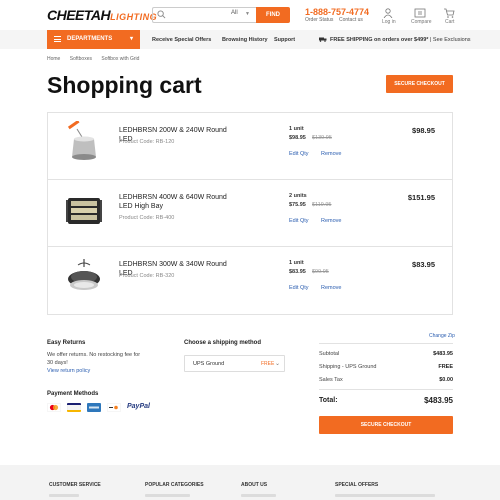 This screenshot has width=500, height=500. I want to click on chevron-down-icon: ▼, so click(247, 14).